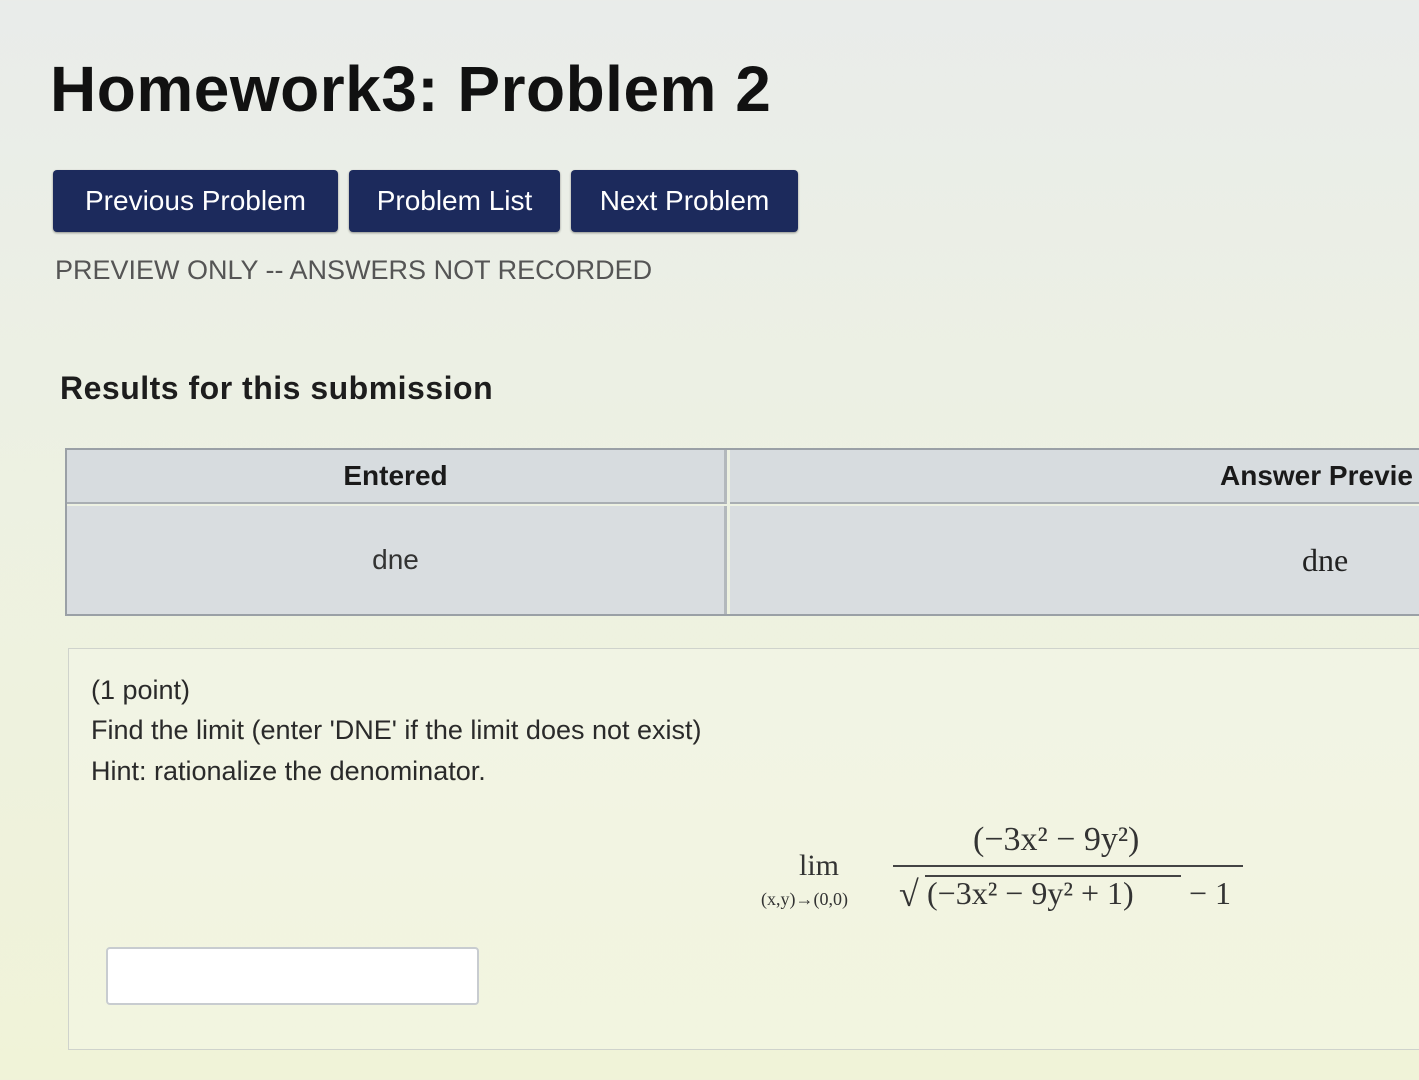  What do you see at coordinates (195, 201) in the screenshot?
I see `previous-problem-button: Previous Problem` at bounding box center [195, 201].